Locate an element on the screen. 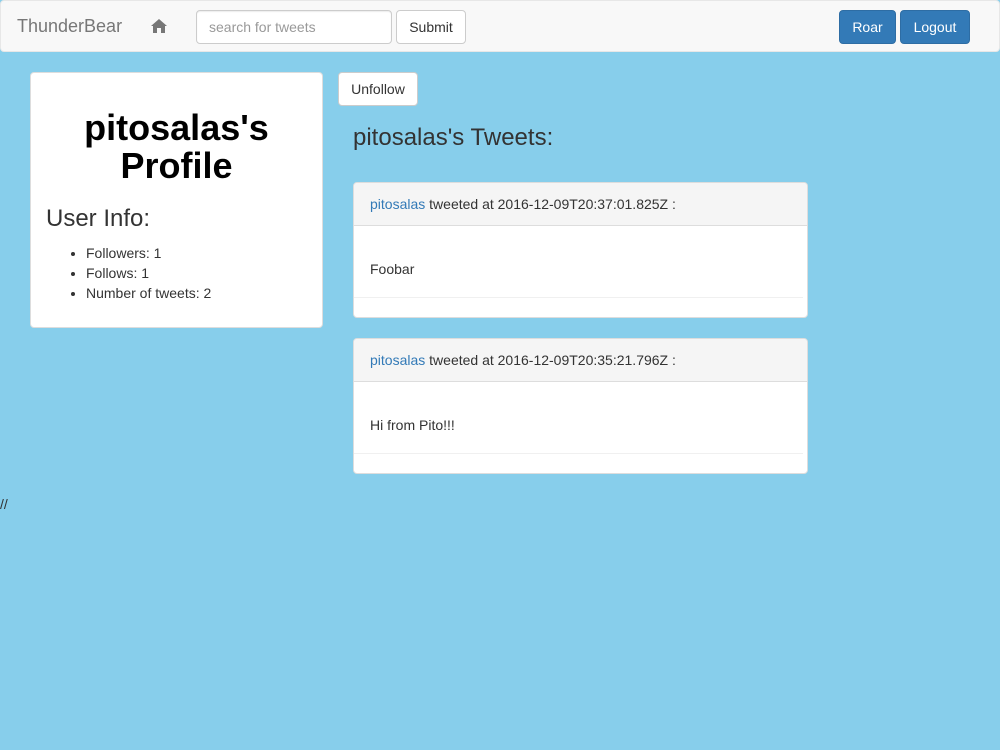  tweet-meta: tweeted at 2016-12-09T20:37:01.825Z : is located at coordinates (550, 204).